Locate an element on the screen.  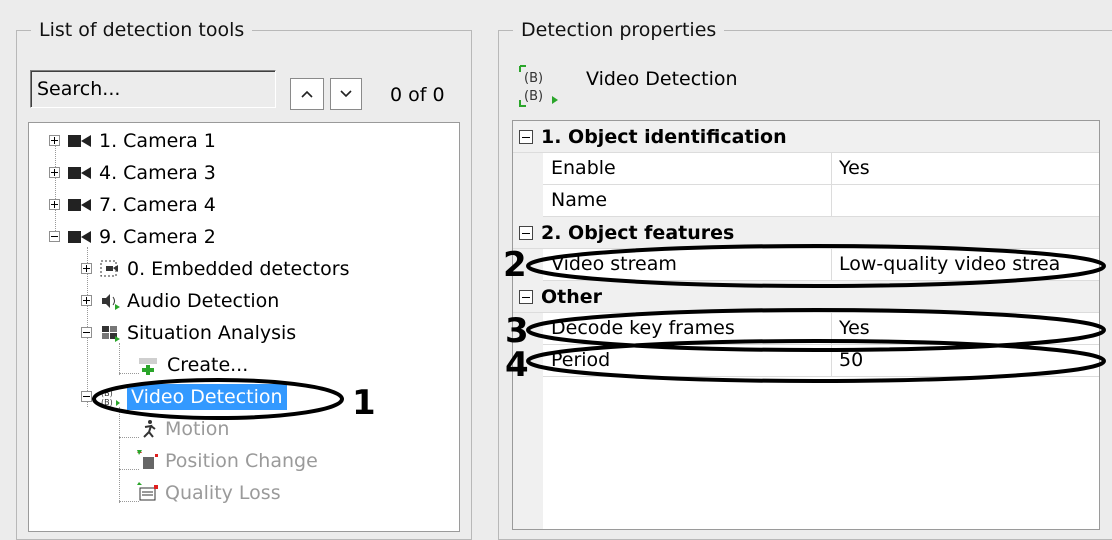
tree-item-quality-loss: Quality Loss is located at coordinates (209, 493).